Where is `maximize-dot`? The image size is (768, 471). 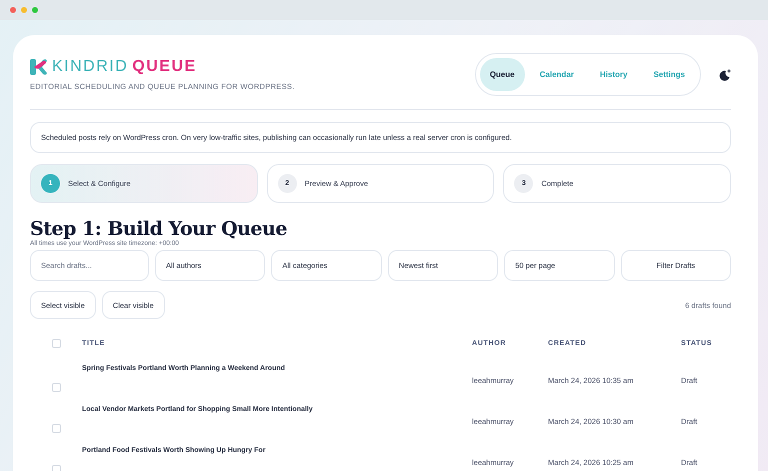
maximize-dot is located at coordinates (35, 10).